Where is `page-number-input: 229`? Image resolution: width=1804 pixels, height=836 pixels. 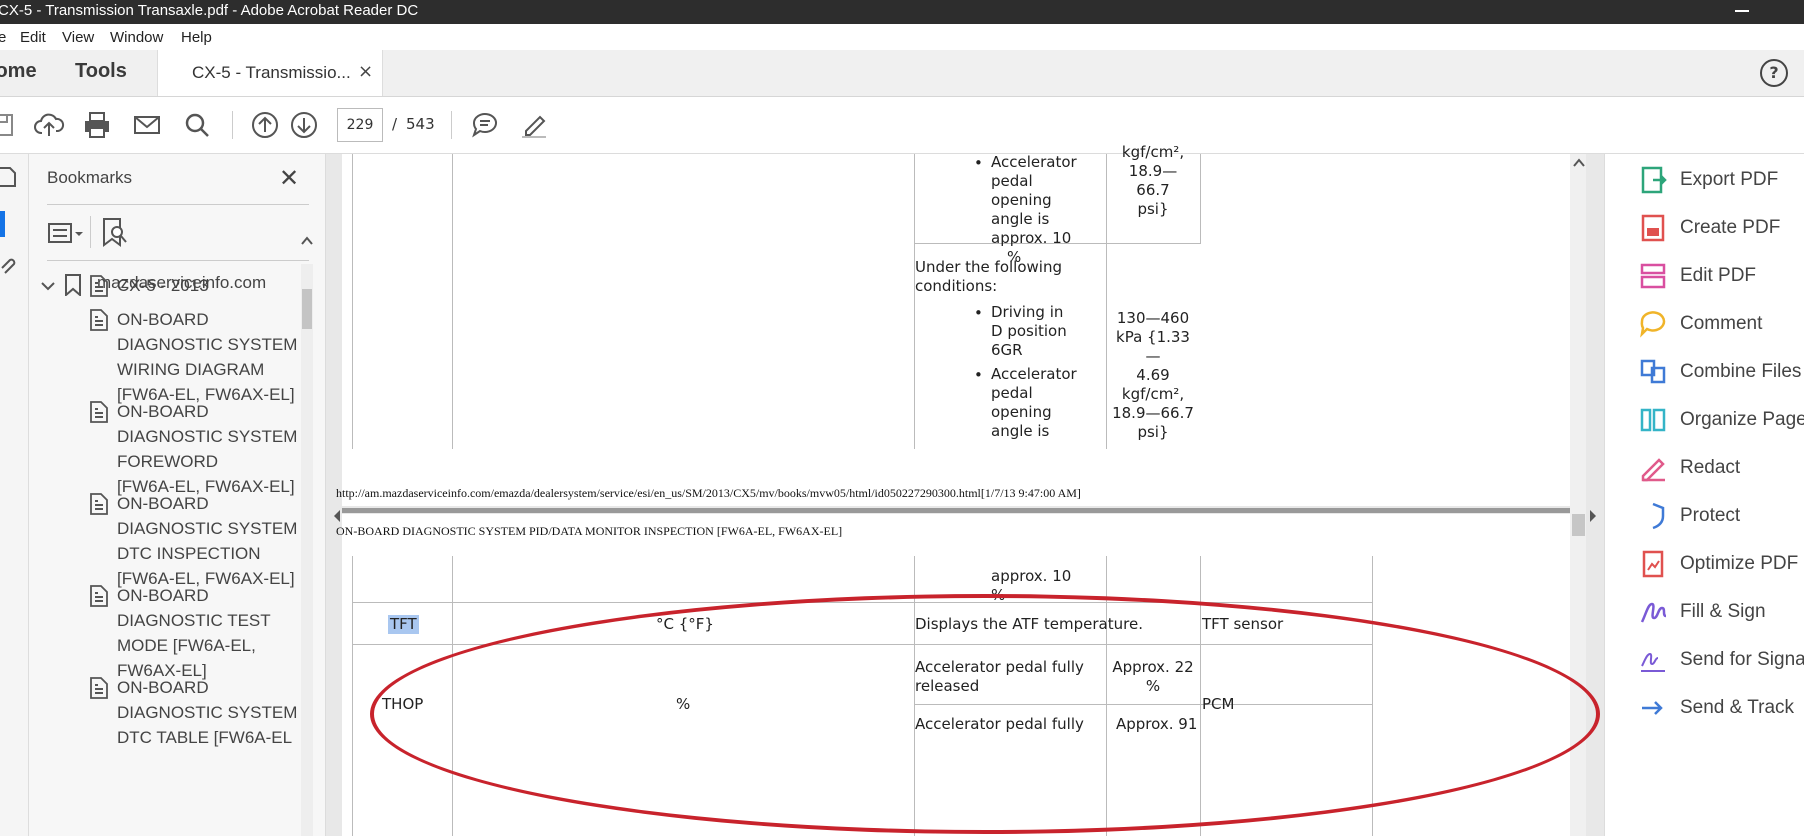
page-number-input: 229 is located at coordinates (360, 125).